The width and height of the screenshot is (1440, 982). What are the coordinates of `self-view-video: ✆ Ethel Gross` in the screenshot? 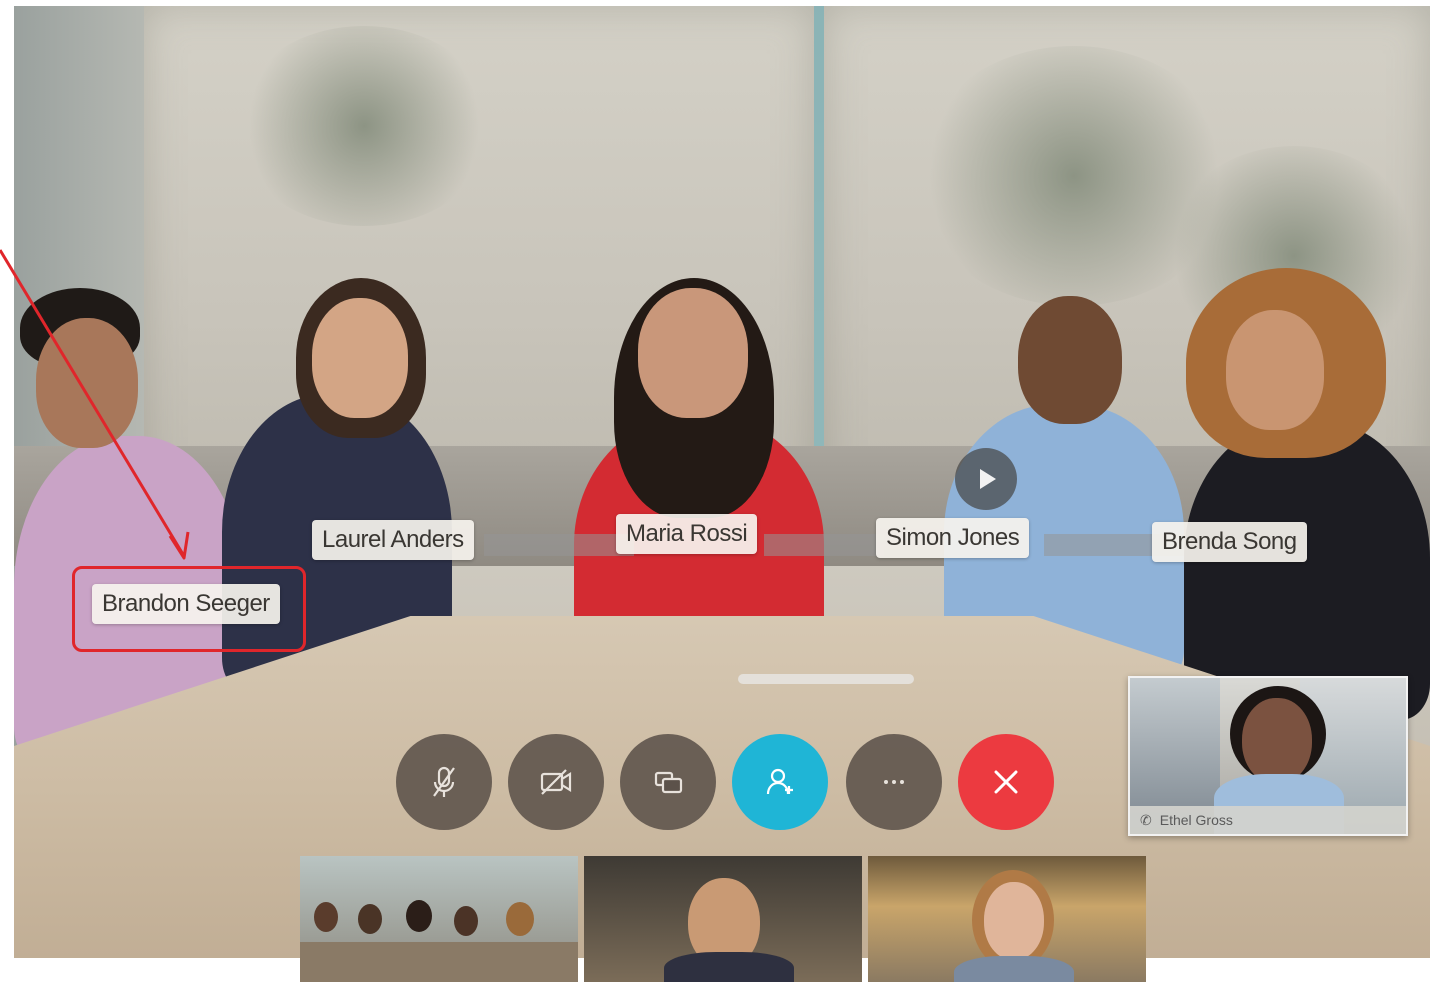 It's located at (1268, 756).